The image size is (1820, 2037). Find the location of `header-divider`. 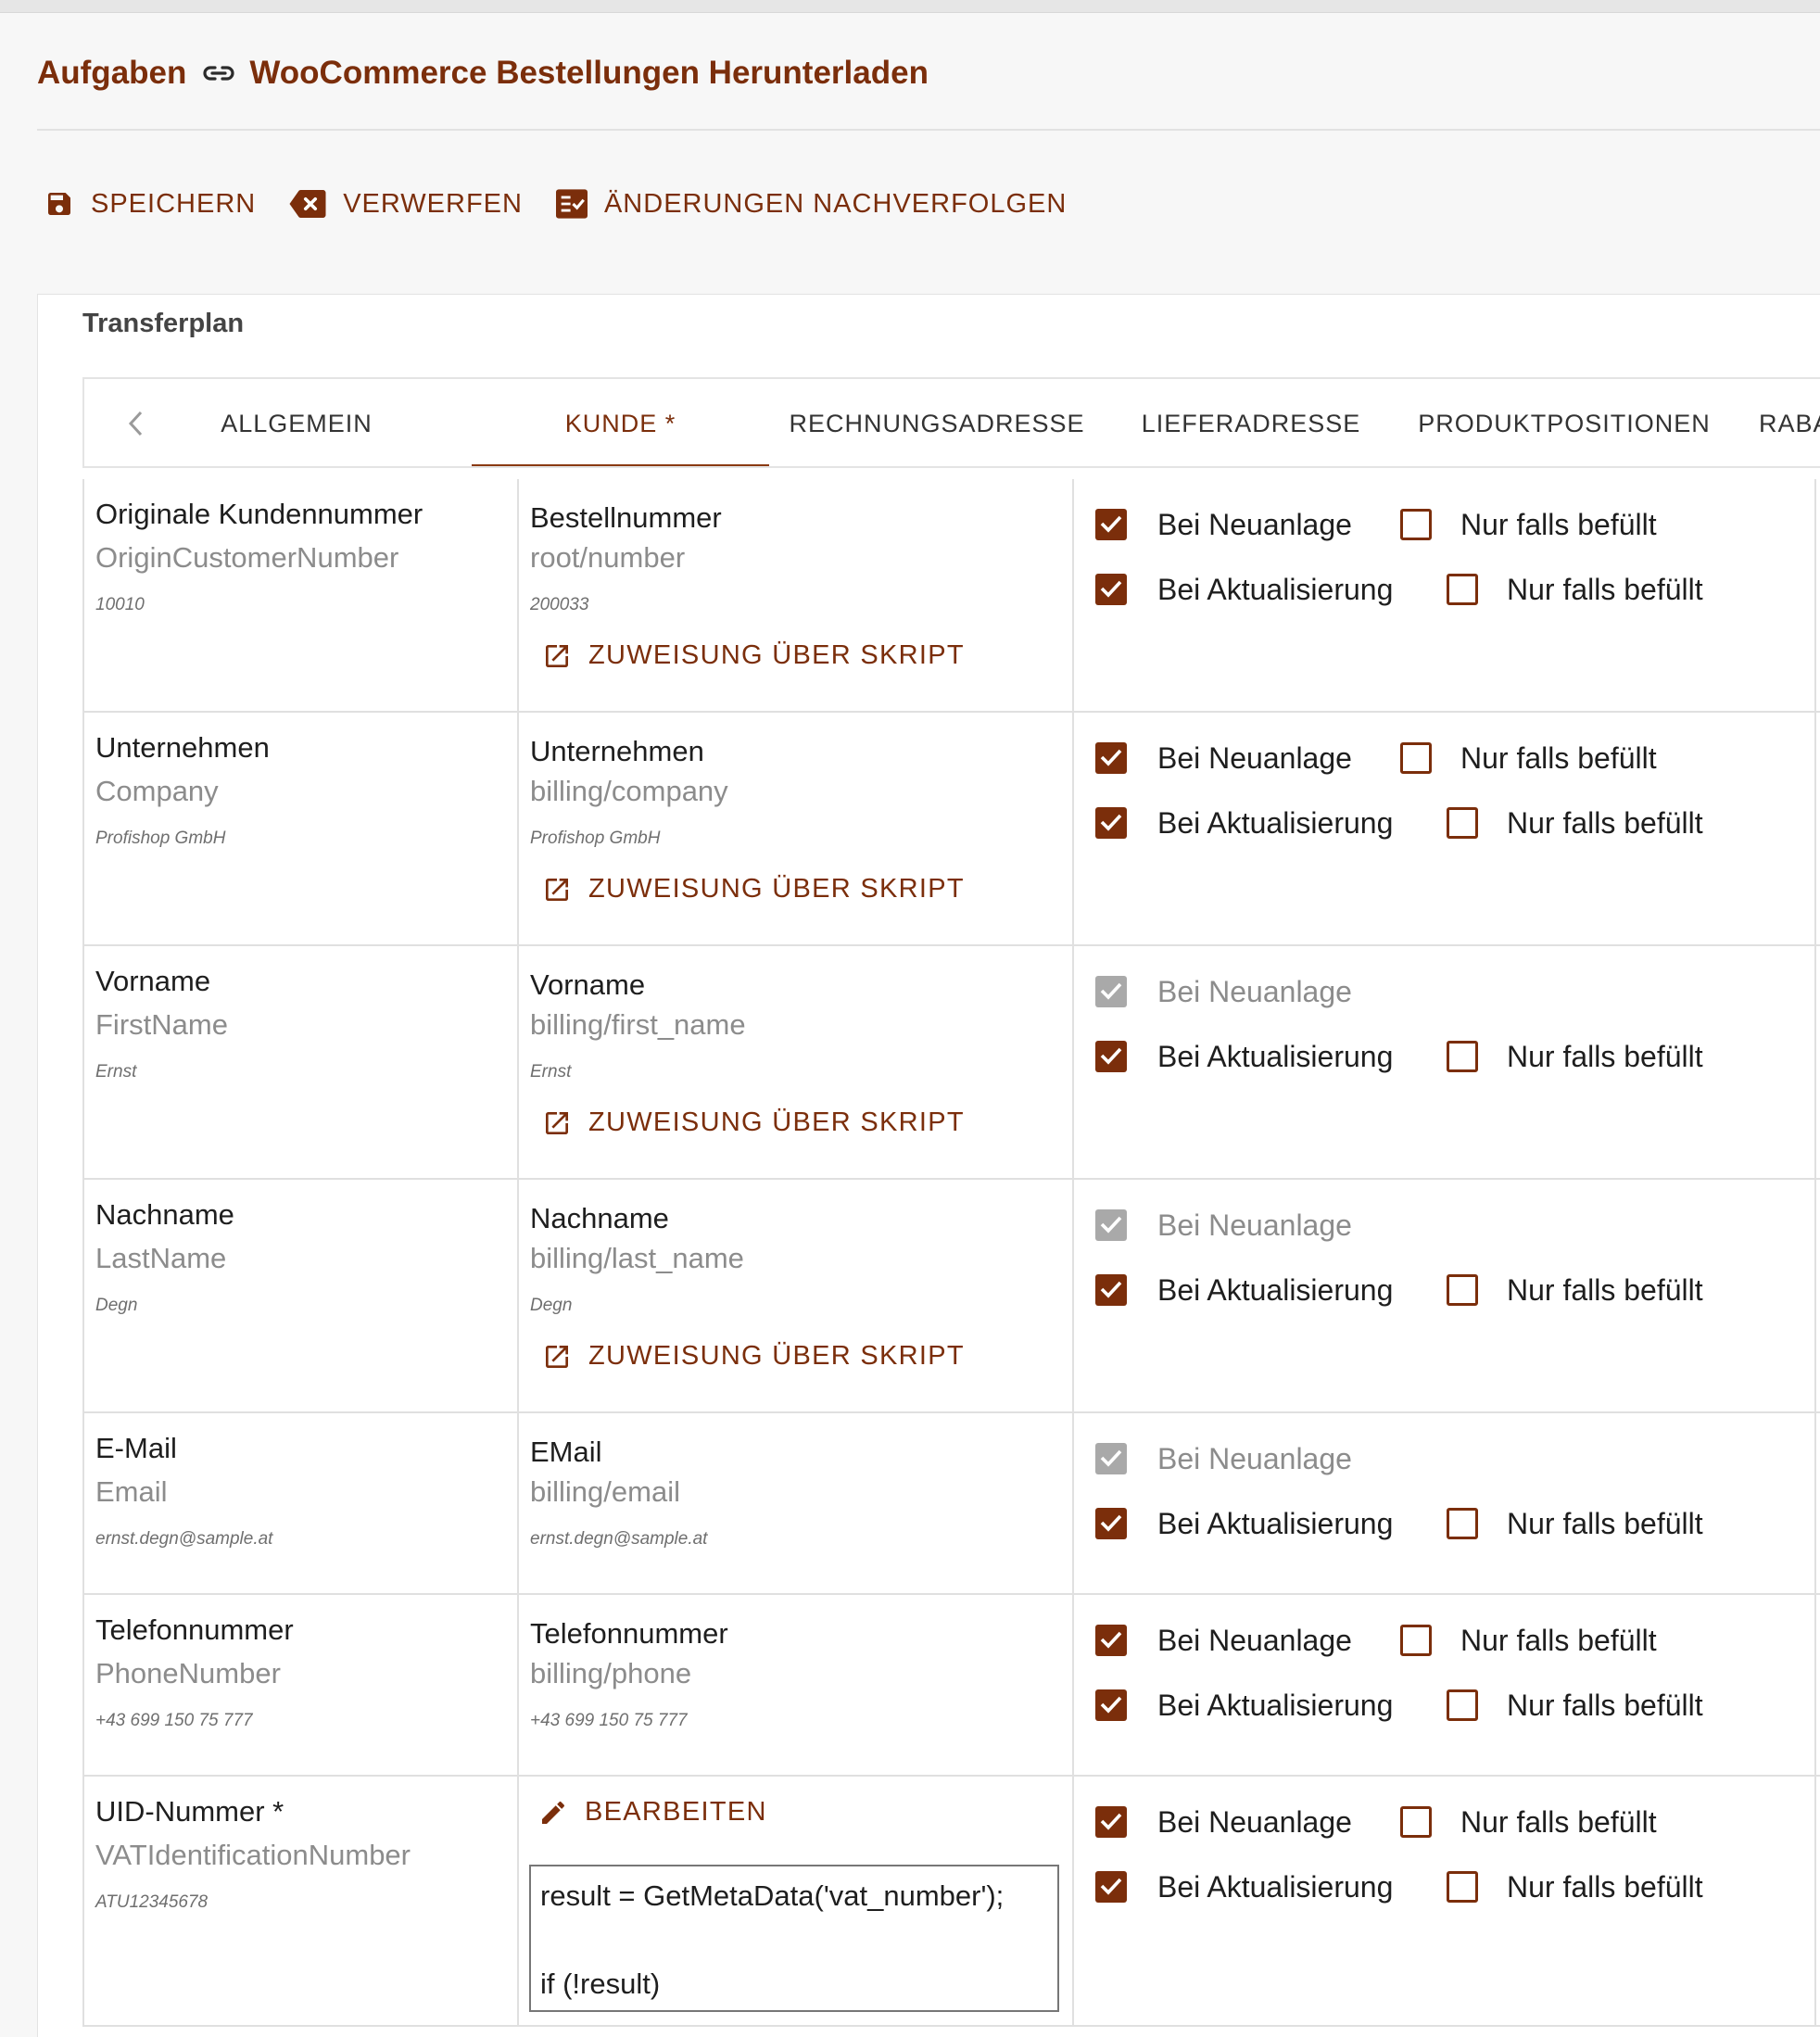

header-divider is located at coordinates (928, 130).